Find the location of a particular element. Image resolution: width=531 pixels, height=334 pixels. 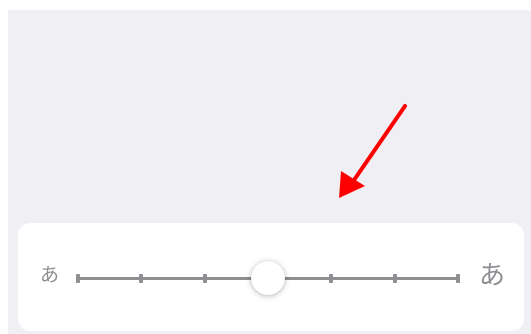

large-text-glyph: あ is located at coordinates (492, 276).